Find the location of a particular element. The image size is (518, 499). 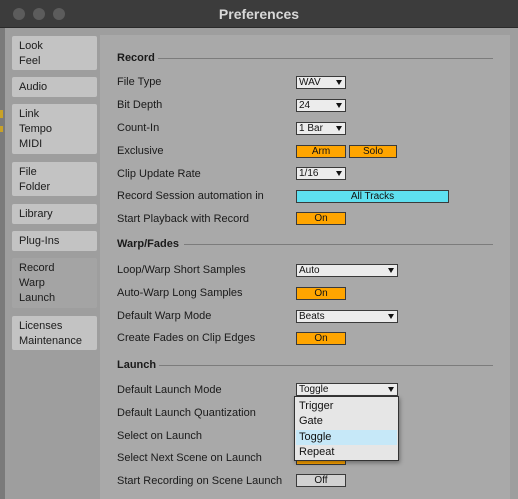

sidebar-item-label: Link is located at coordinates (29, 114).